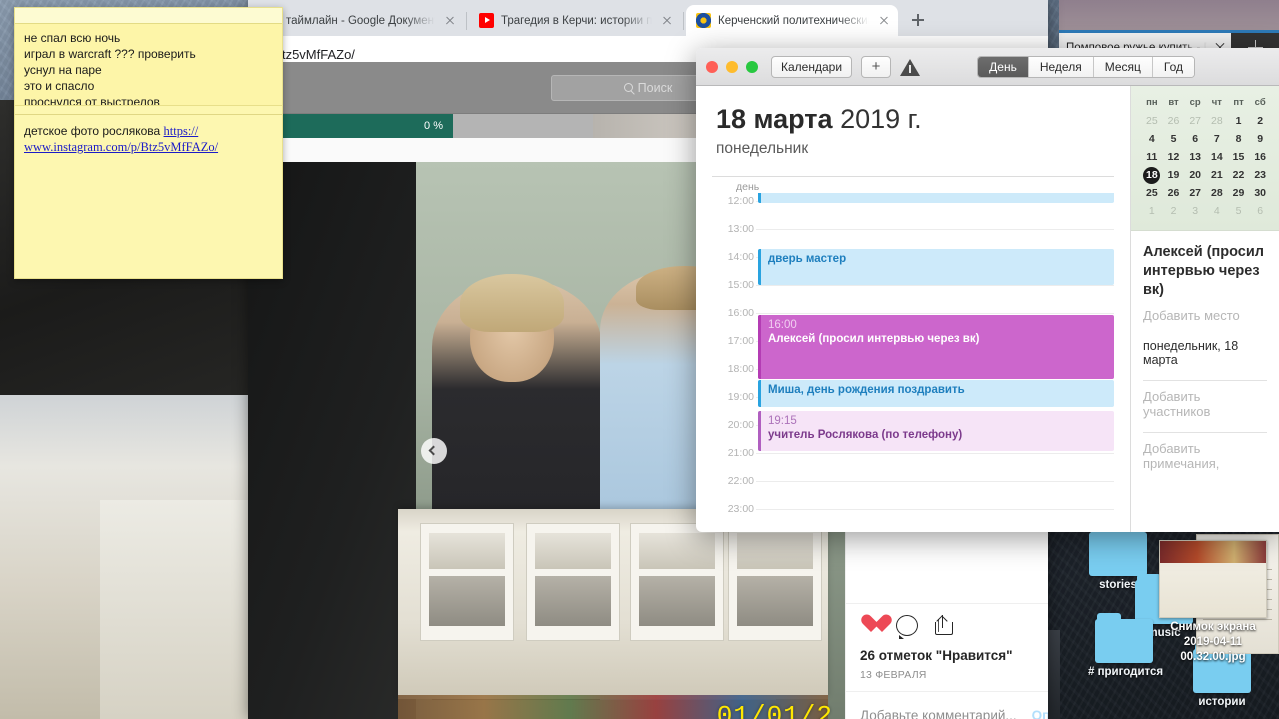 Image resolution: width=1279 pixels, height=719 pixels. I want to click on mini-day: 19, so click(1174, 175).